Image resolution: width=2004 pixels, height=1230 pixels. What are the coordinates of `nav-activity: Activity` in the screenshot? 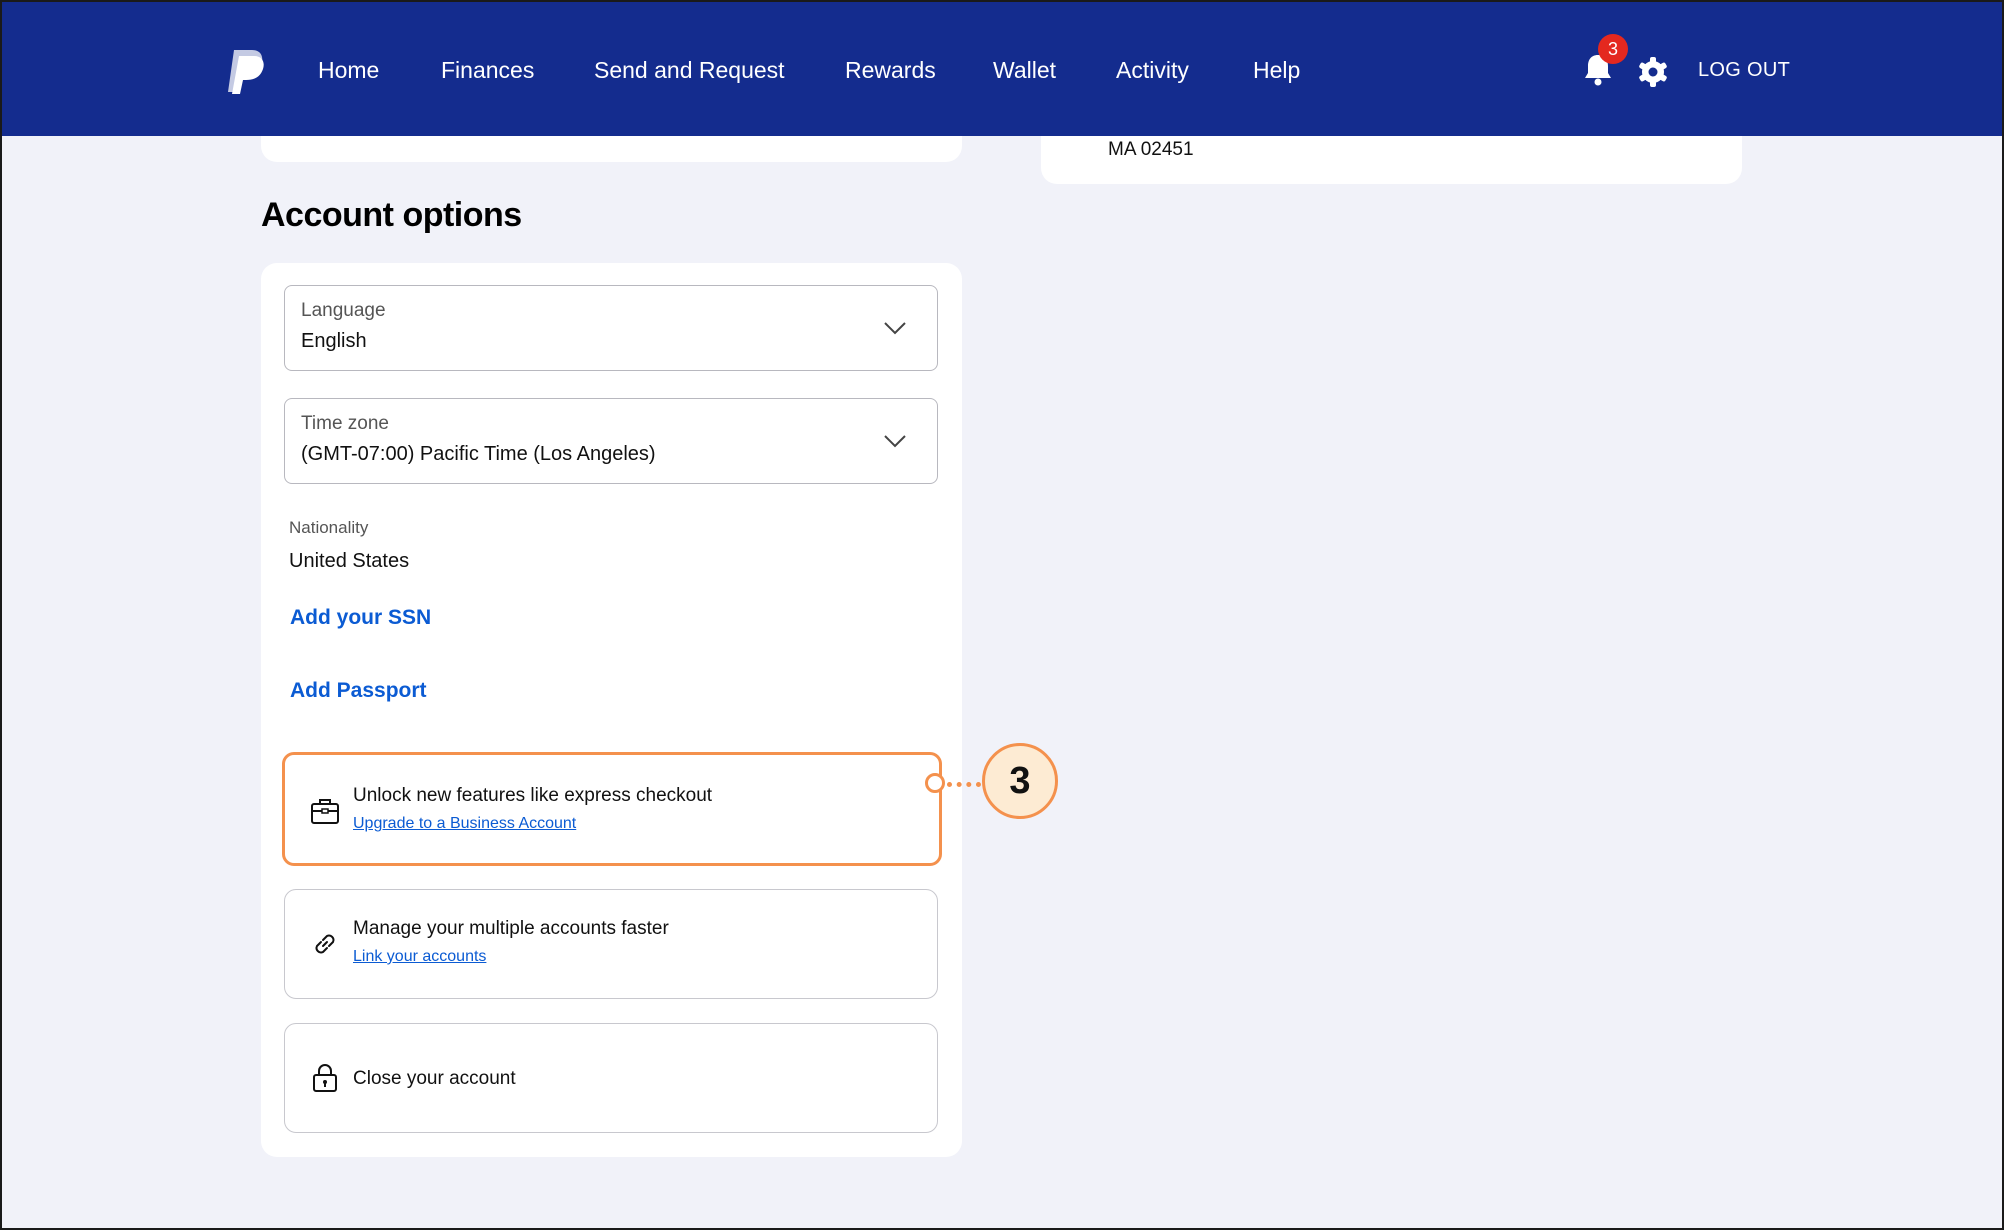 It's located at (1152, 70).